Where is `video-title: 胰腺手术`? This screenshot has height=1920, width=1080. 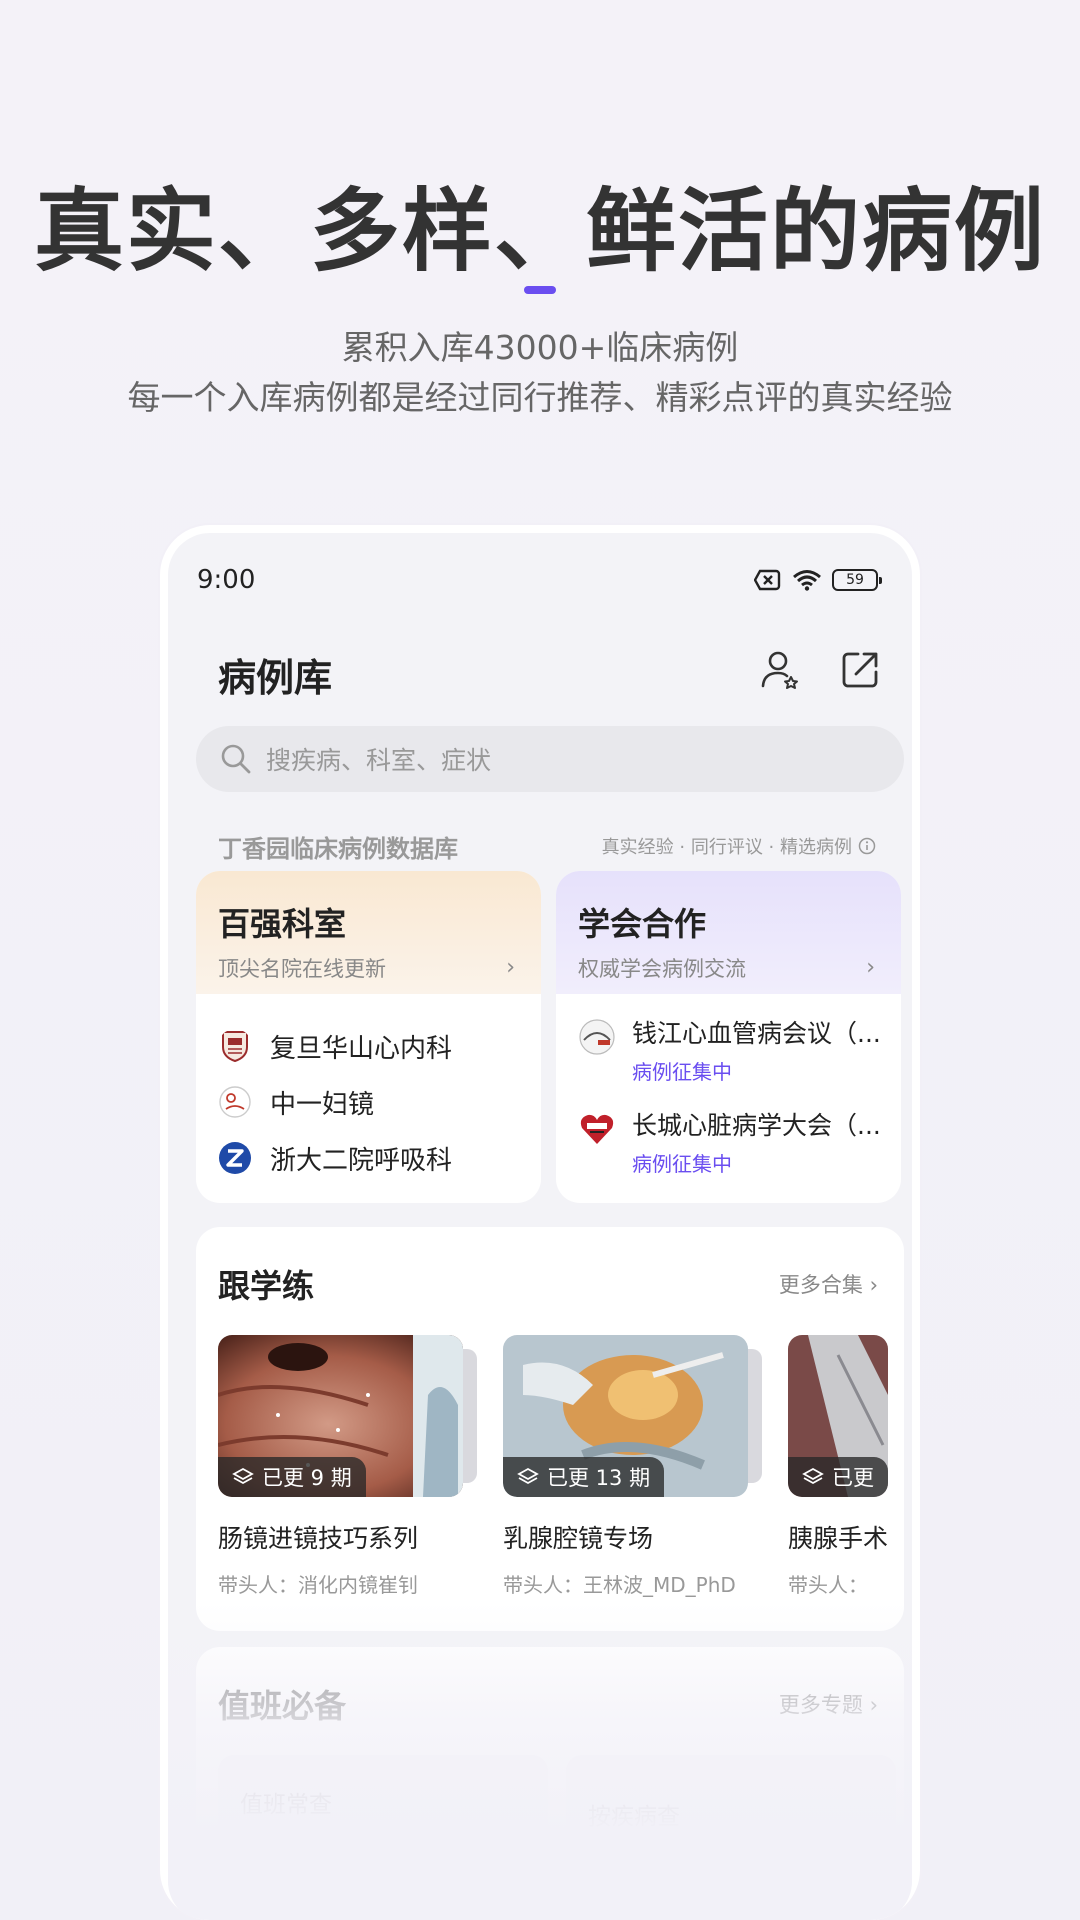
video-title: 胰腺手术 is located at coordinates (838, 1538).